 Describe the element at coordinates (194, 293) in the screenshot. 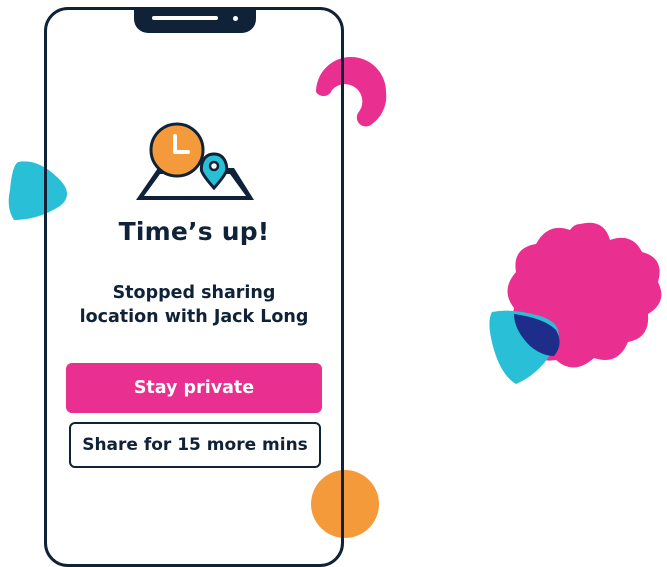

I see `message-line-1: Stopped sharing` at that location.